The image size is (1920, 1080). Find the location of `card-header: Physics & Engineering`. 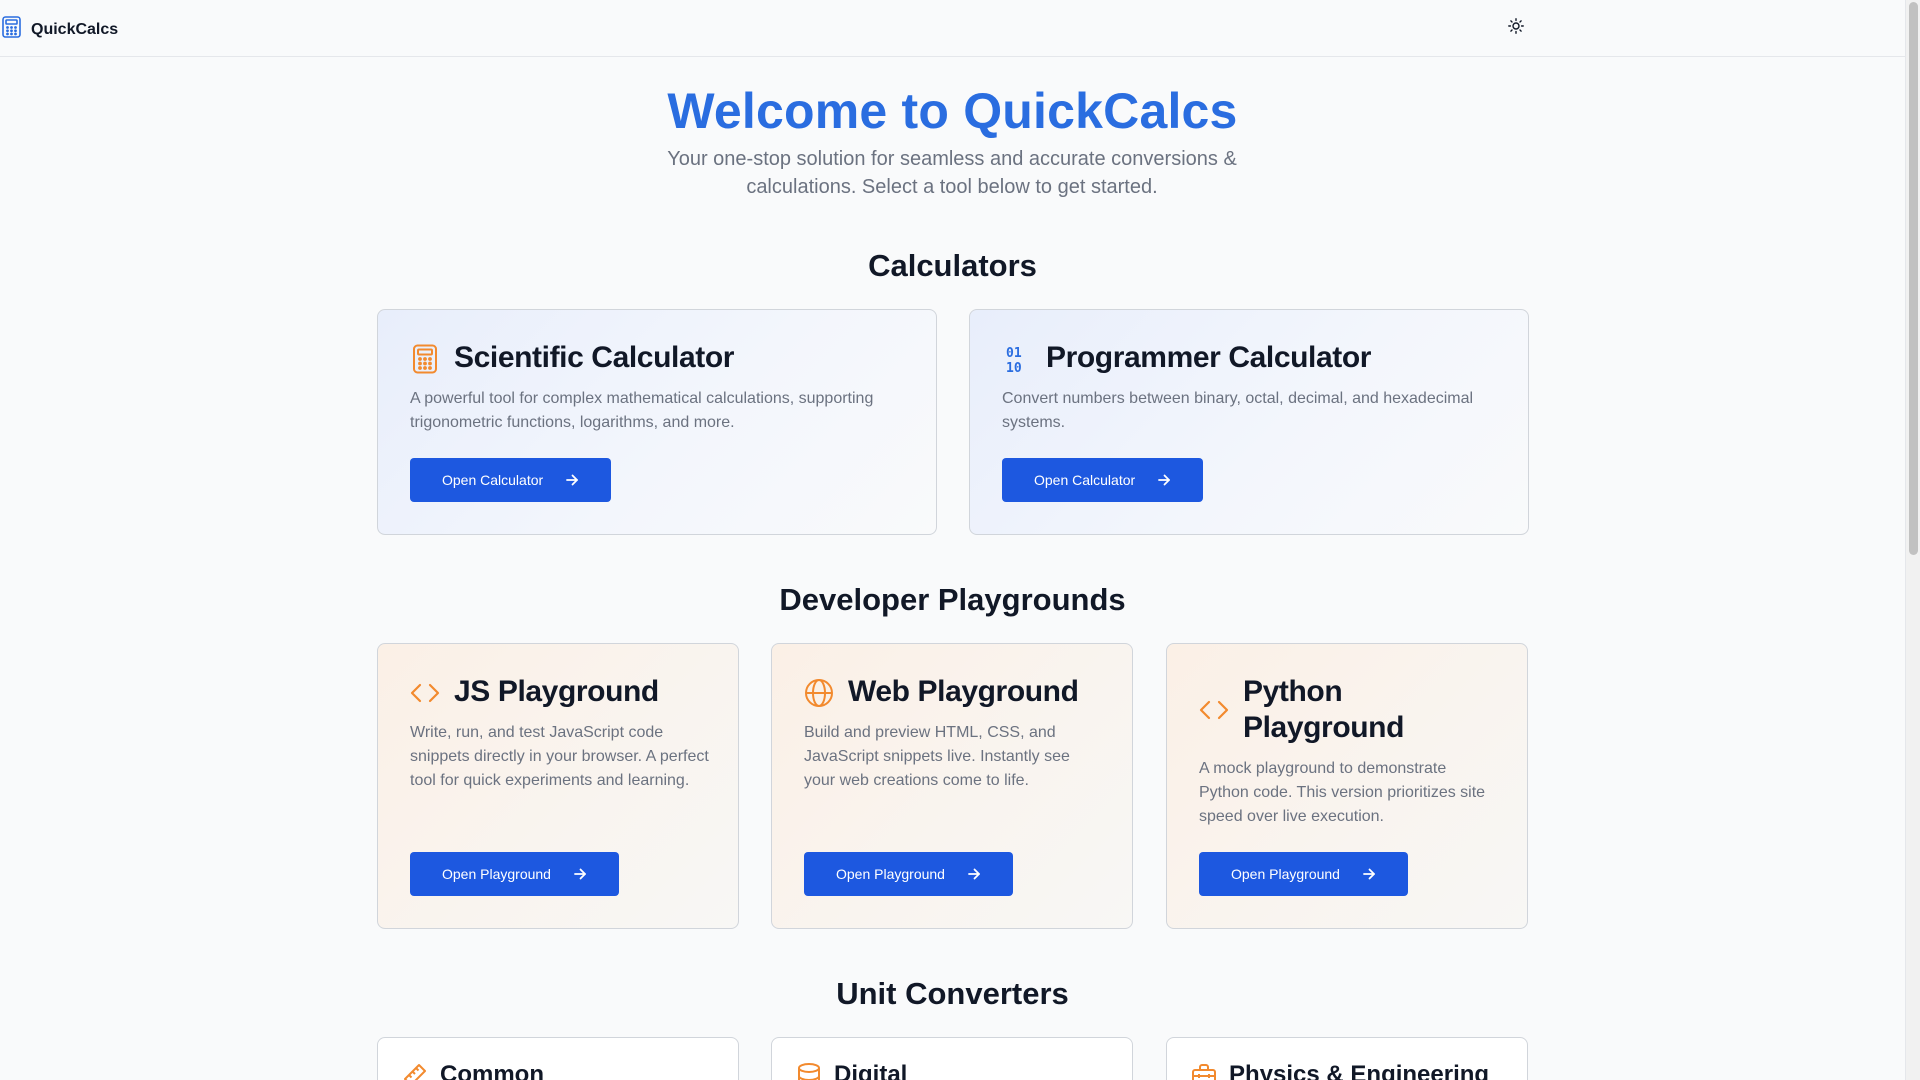

card-header: Physics & Engineering is located at coordinates (1340, 1070).